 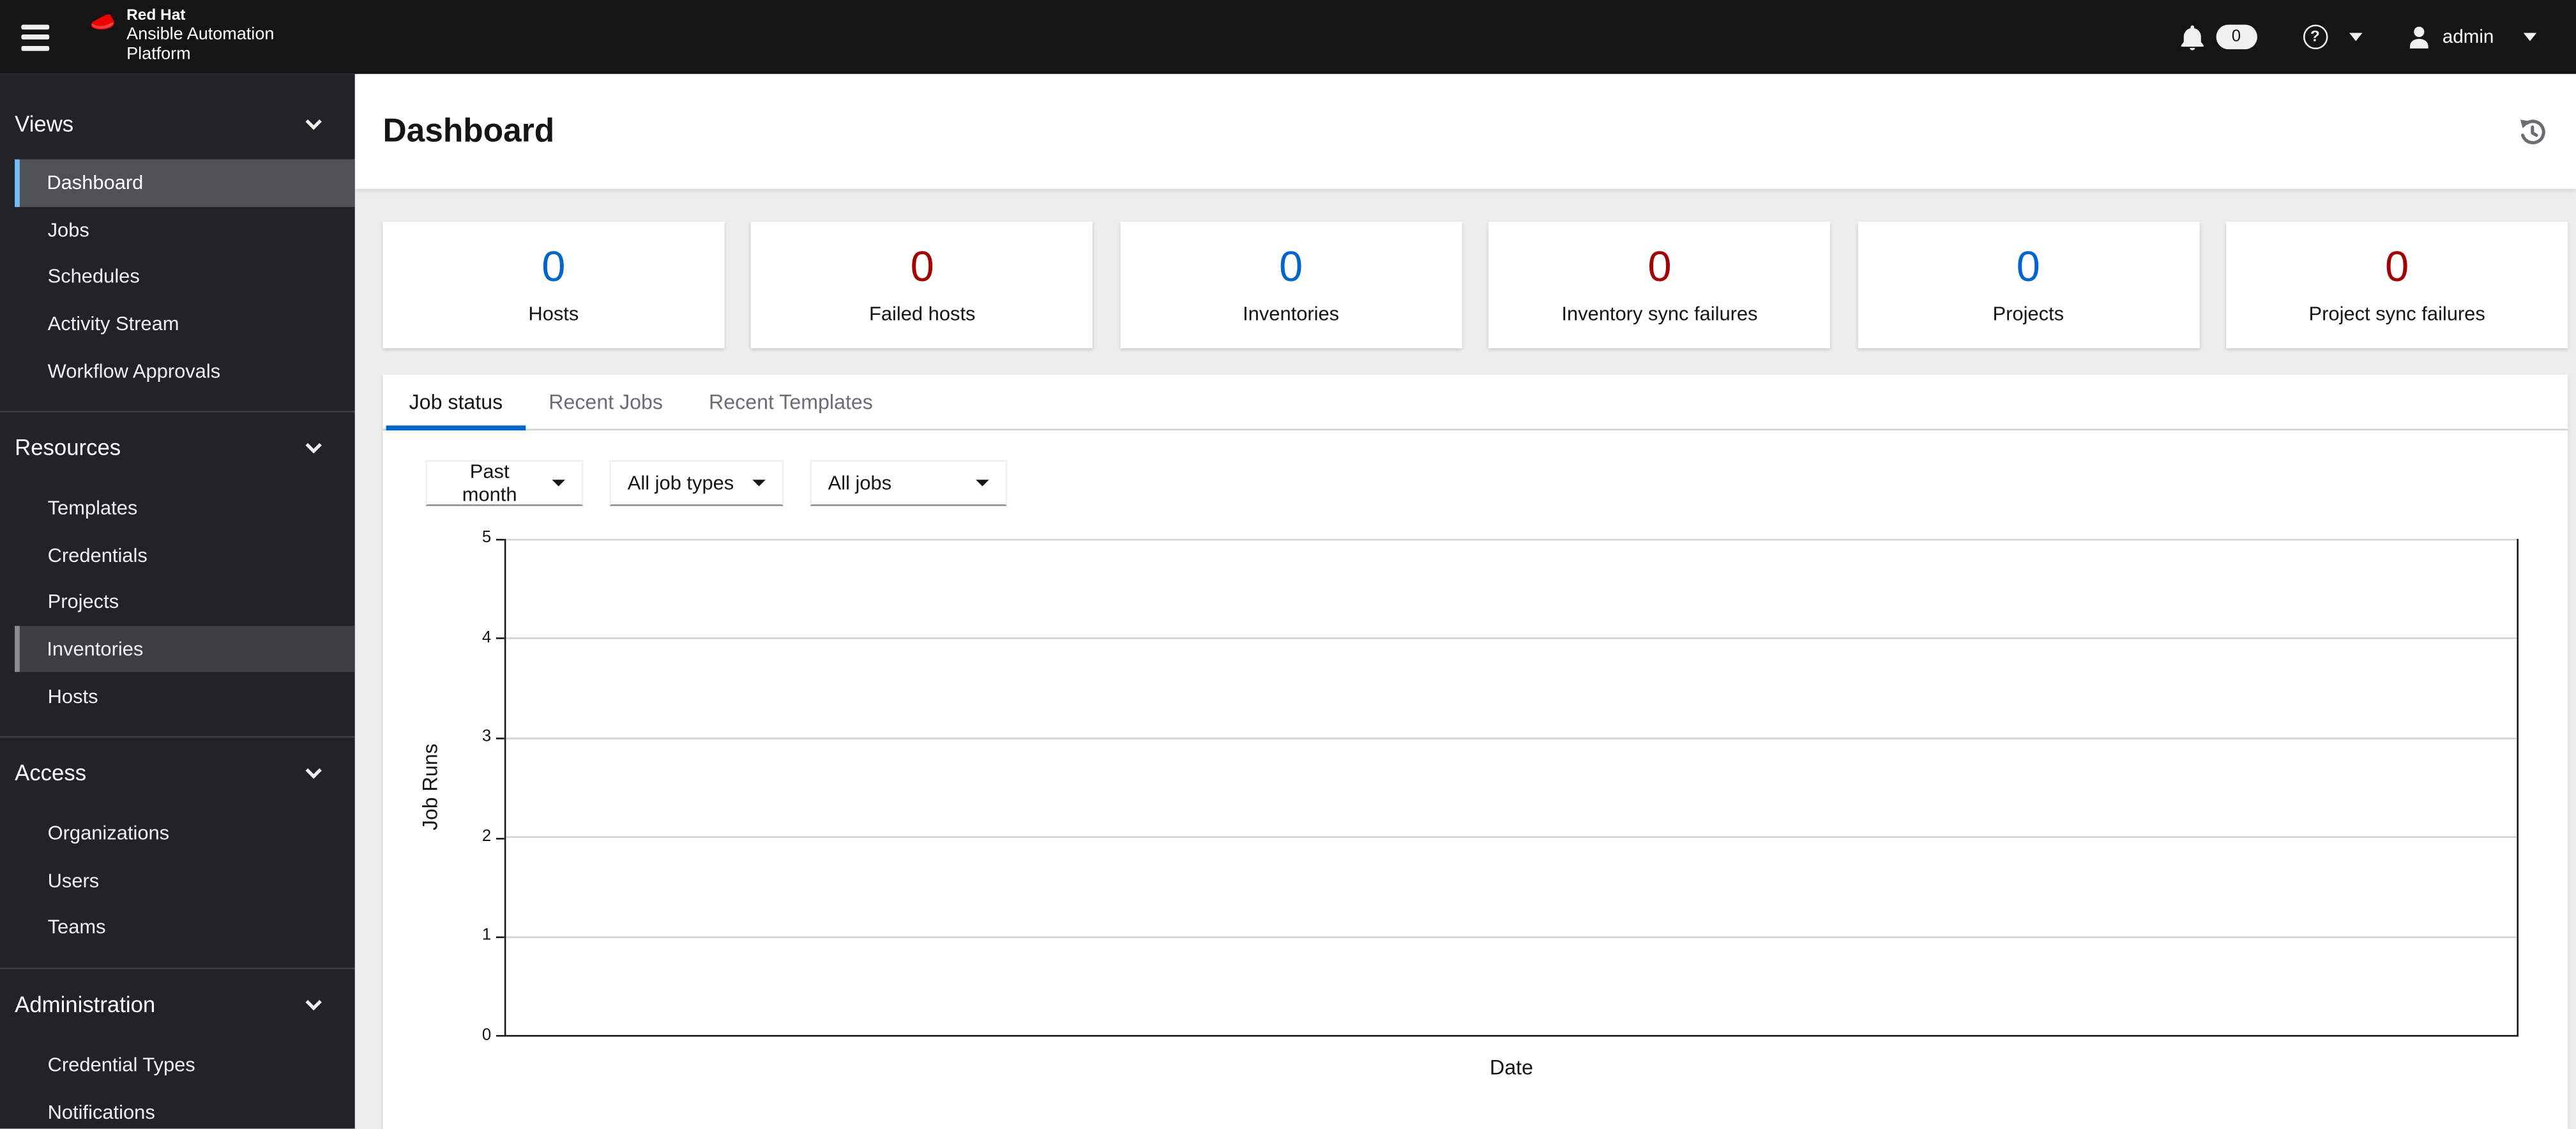 What do you see at coordinates (86, 1005) in the screenshot?
I see `nav-section-label: Administration` at bounding box center [86, 1005].